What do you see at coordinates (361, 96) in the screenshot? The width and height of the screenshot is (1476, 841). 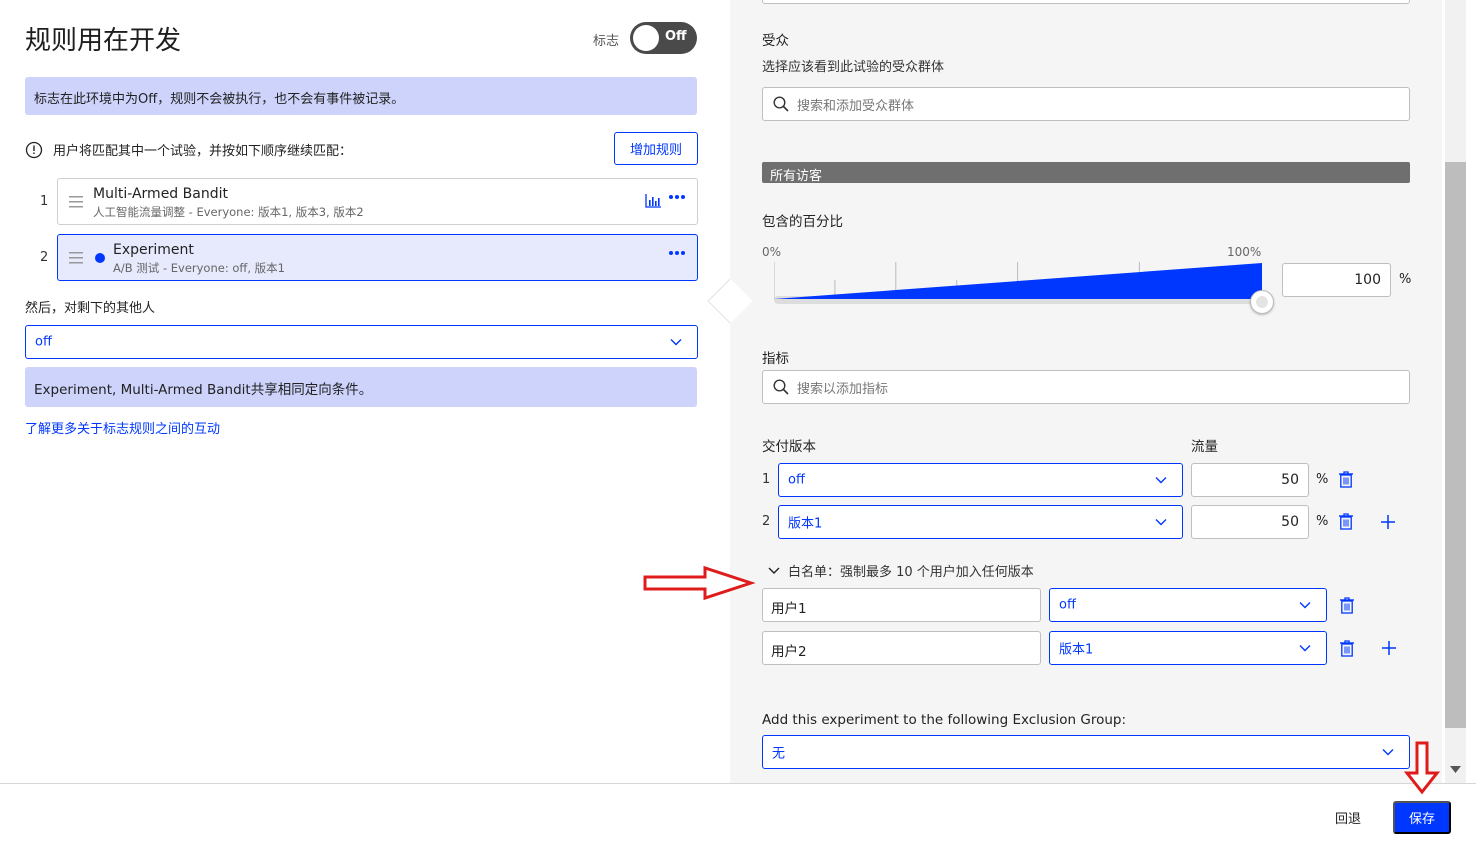 I see `info-banner: 标志在此环境中为Off，规则不会被执行，也不会有事件被记录。` at bounding box center [361, 96].